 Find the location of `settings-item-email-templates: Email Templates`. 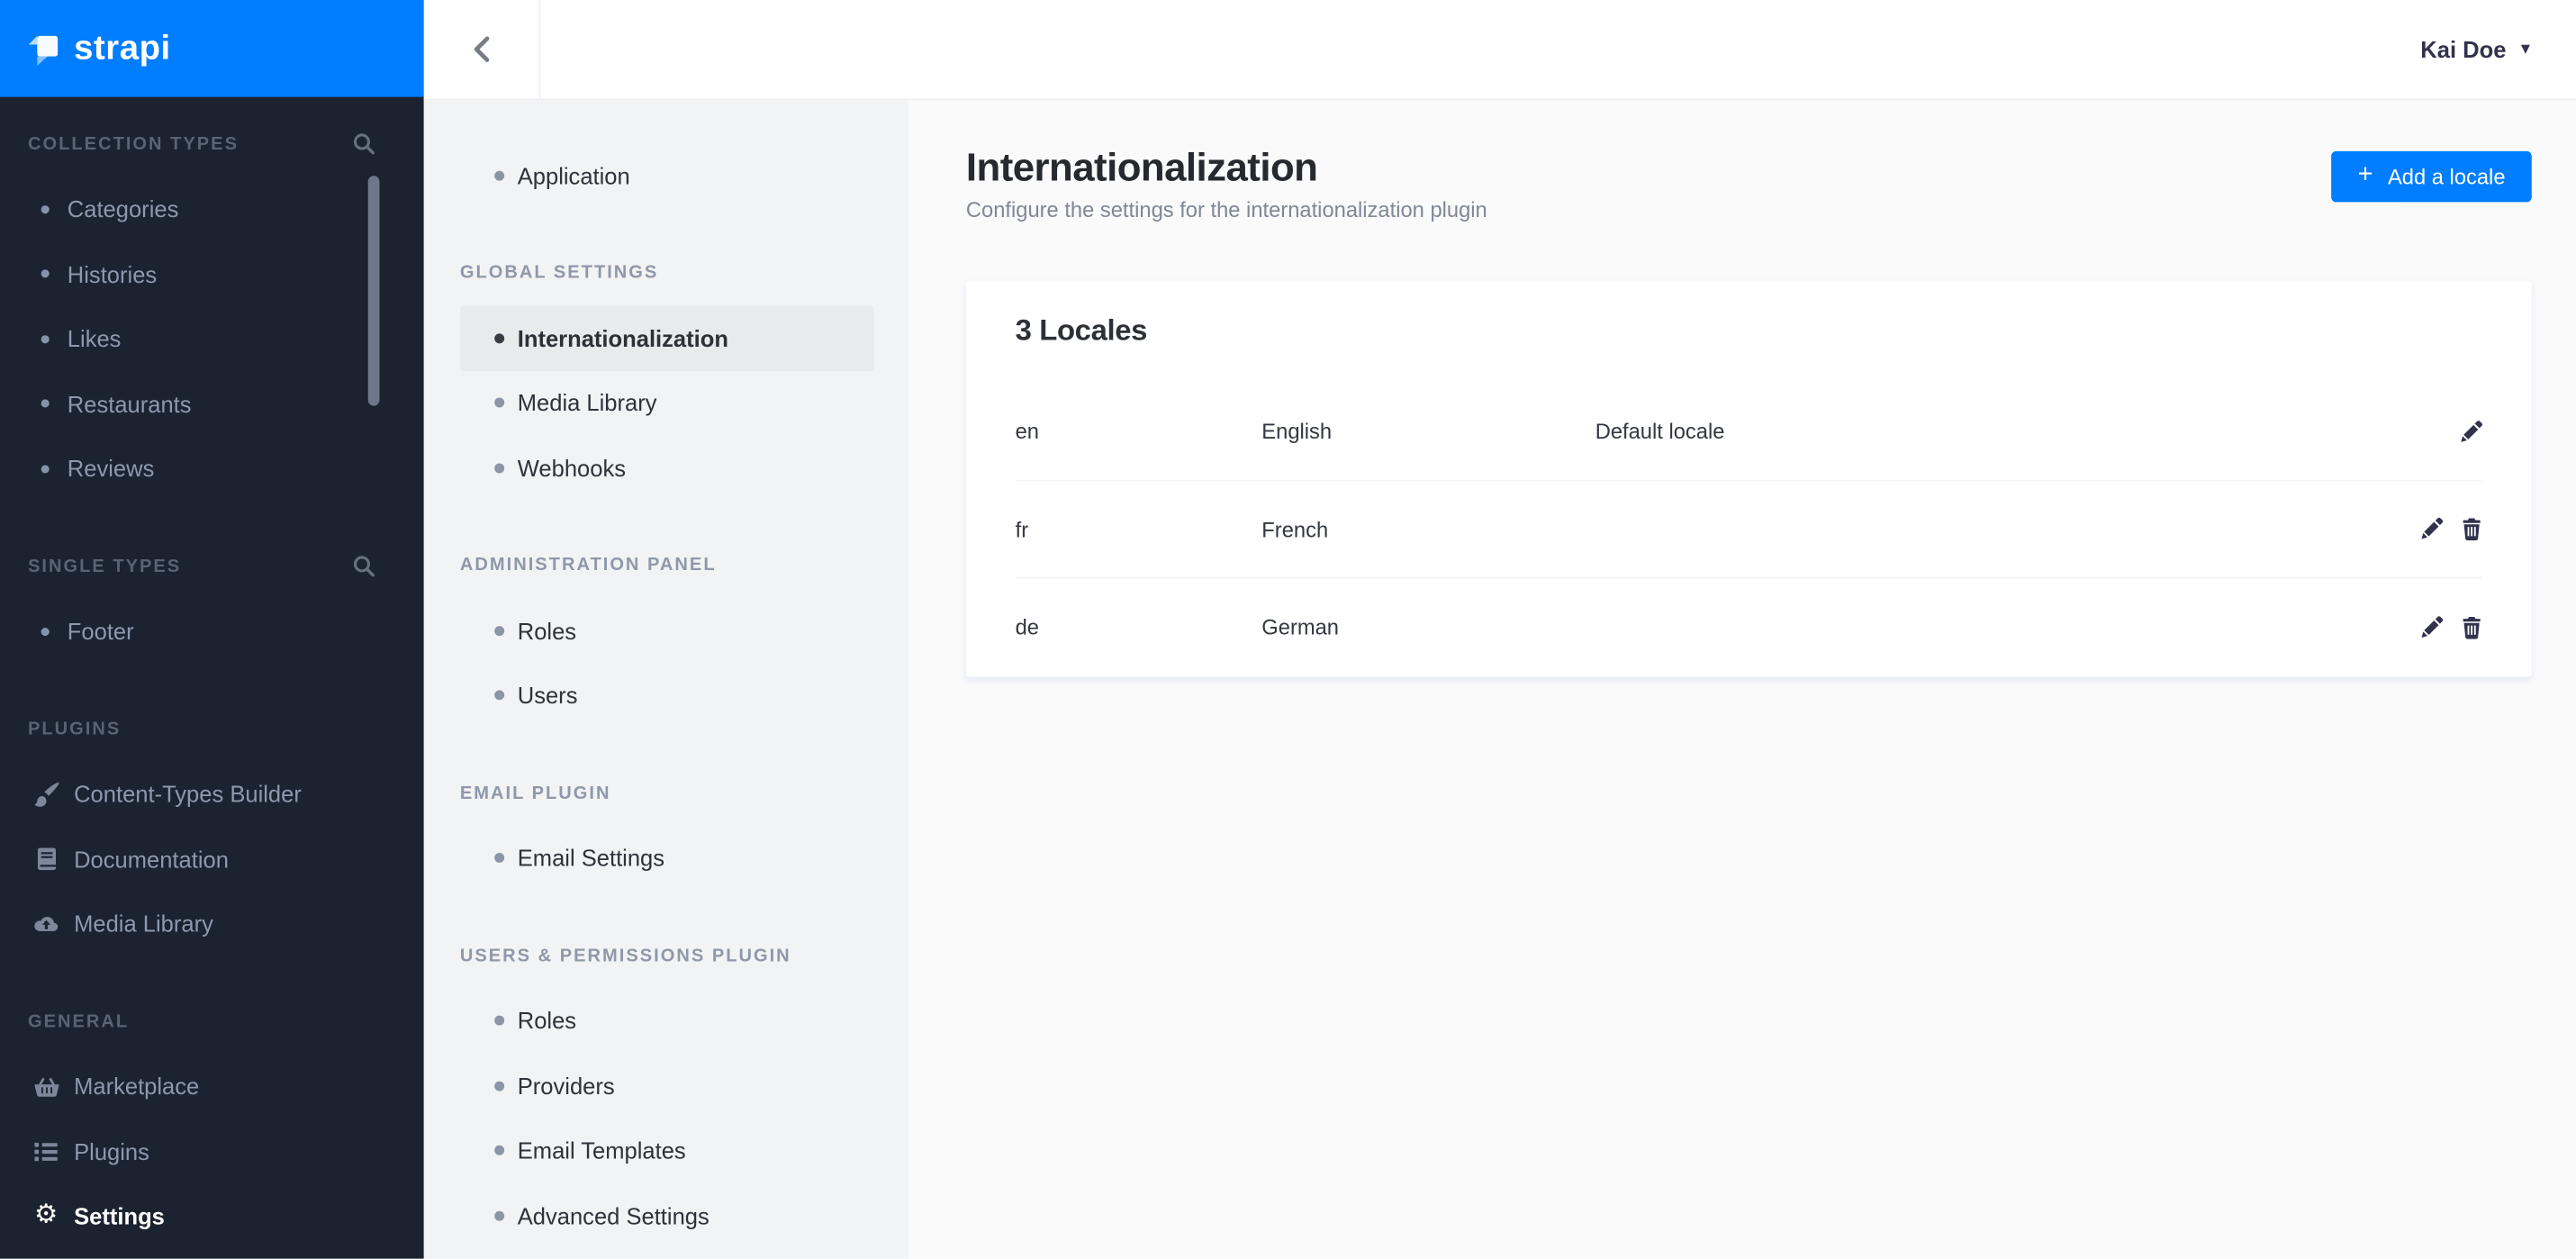

settings-item-email-templates: Email Templates is located at coordinates (667, 1151).